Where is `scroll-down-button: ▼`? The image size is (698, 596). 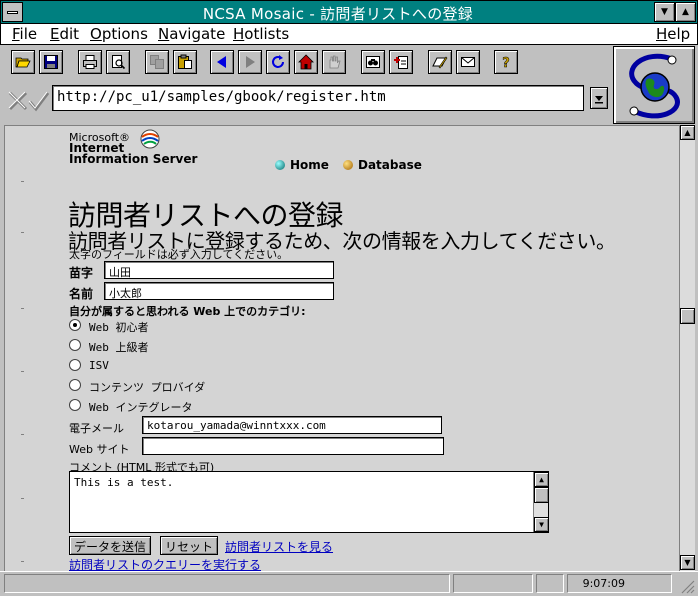
scroll-down-button: ▼ is located at coordinates (687, 562).